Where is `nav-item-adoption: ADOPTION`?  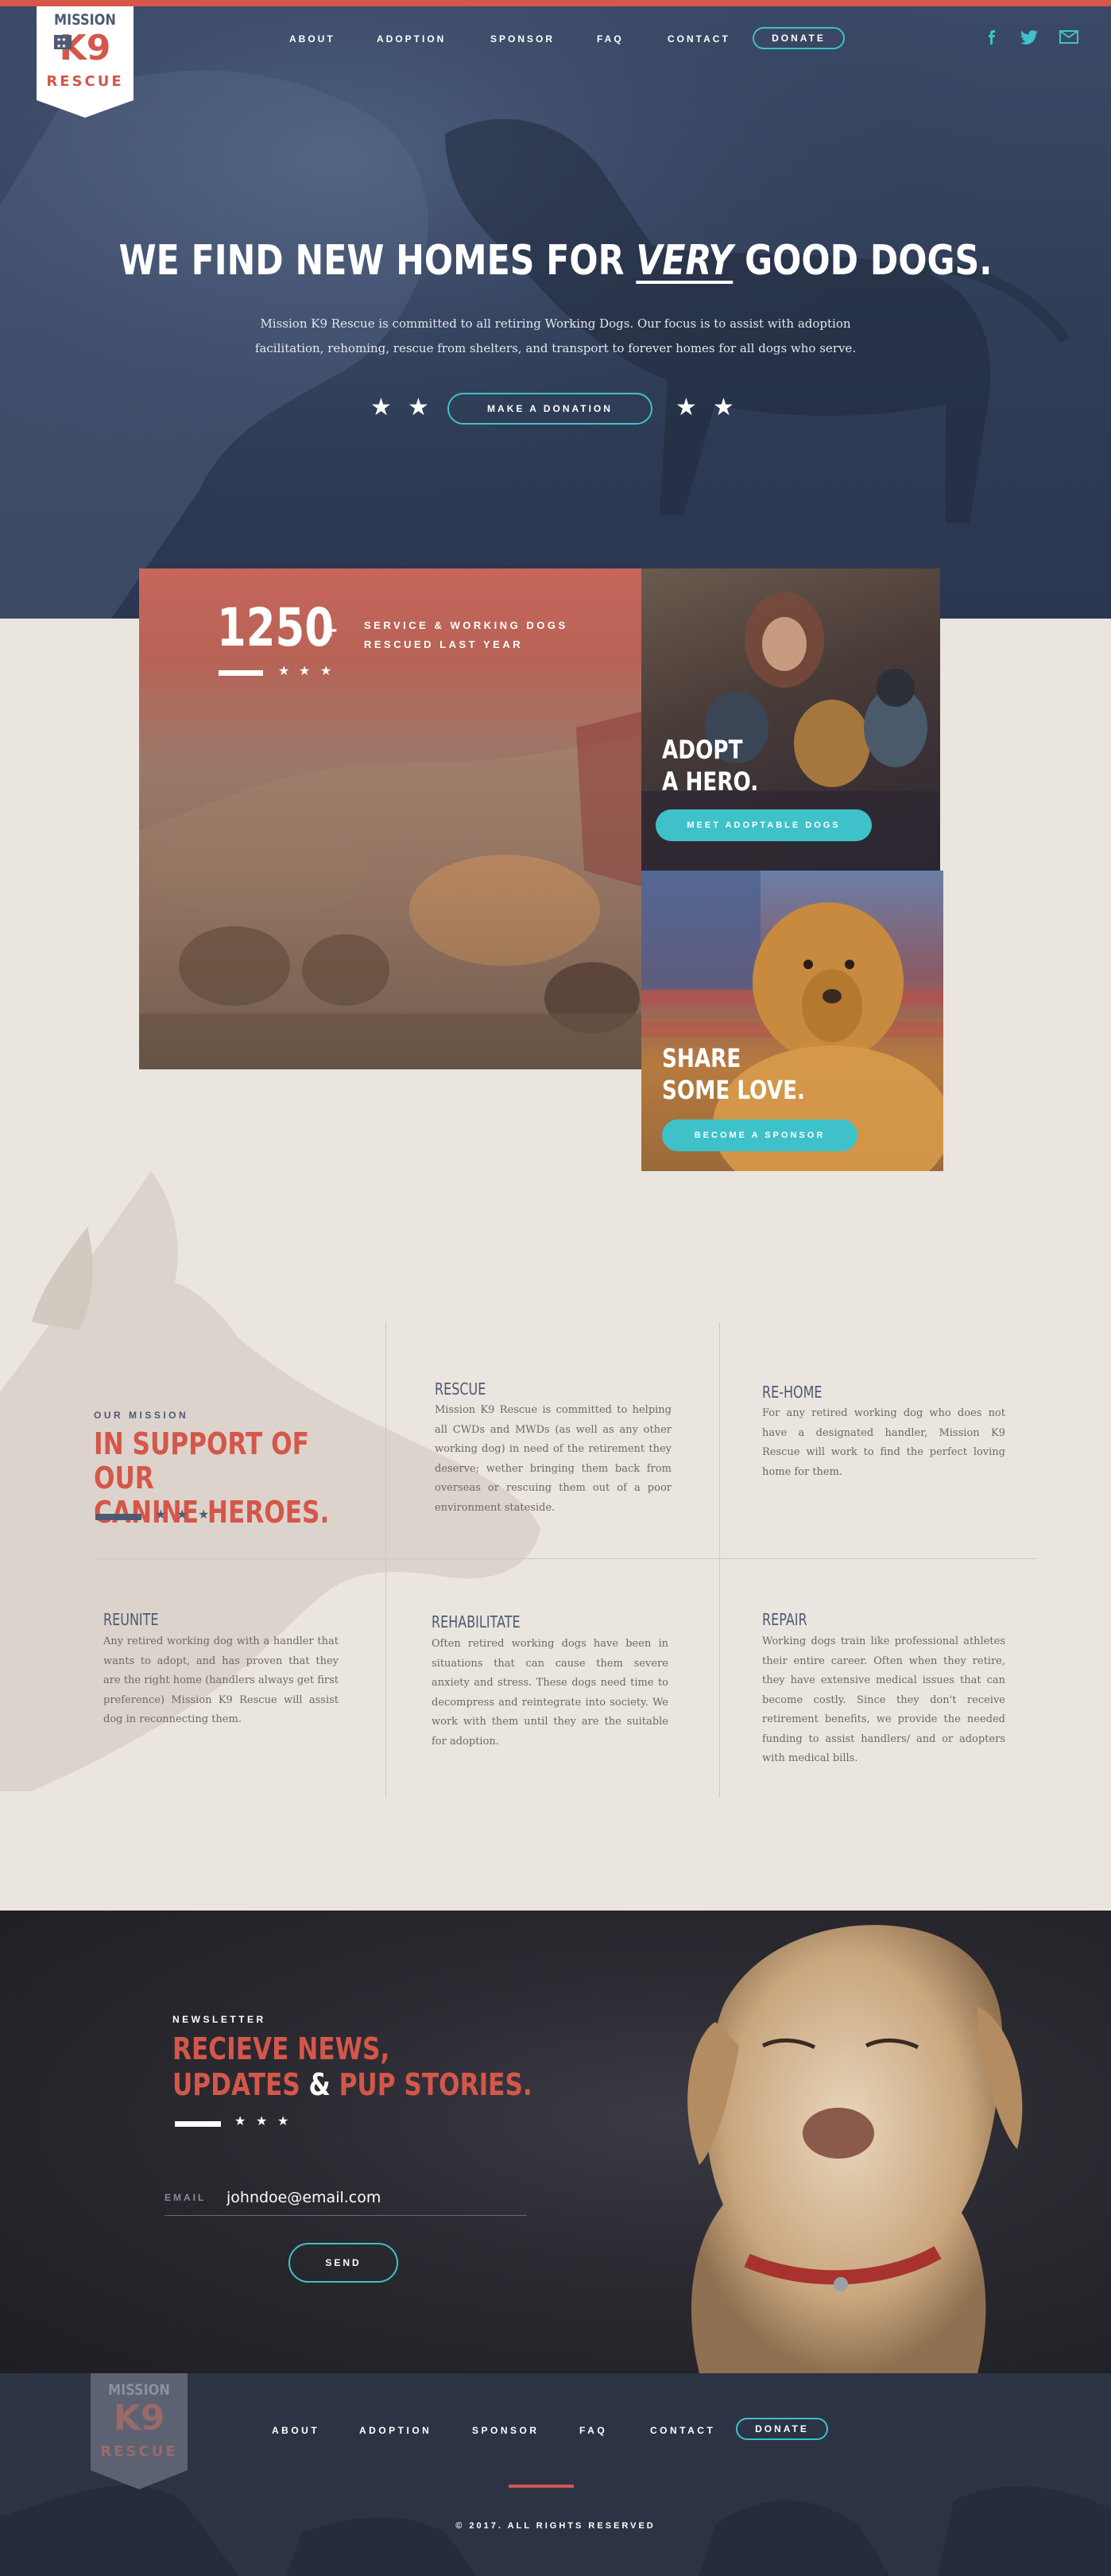 nav-item-adoption: ADOPTION is located at coordinates (411, 39).